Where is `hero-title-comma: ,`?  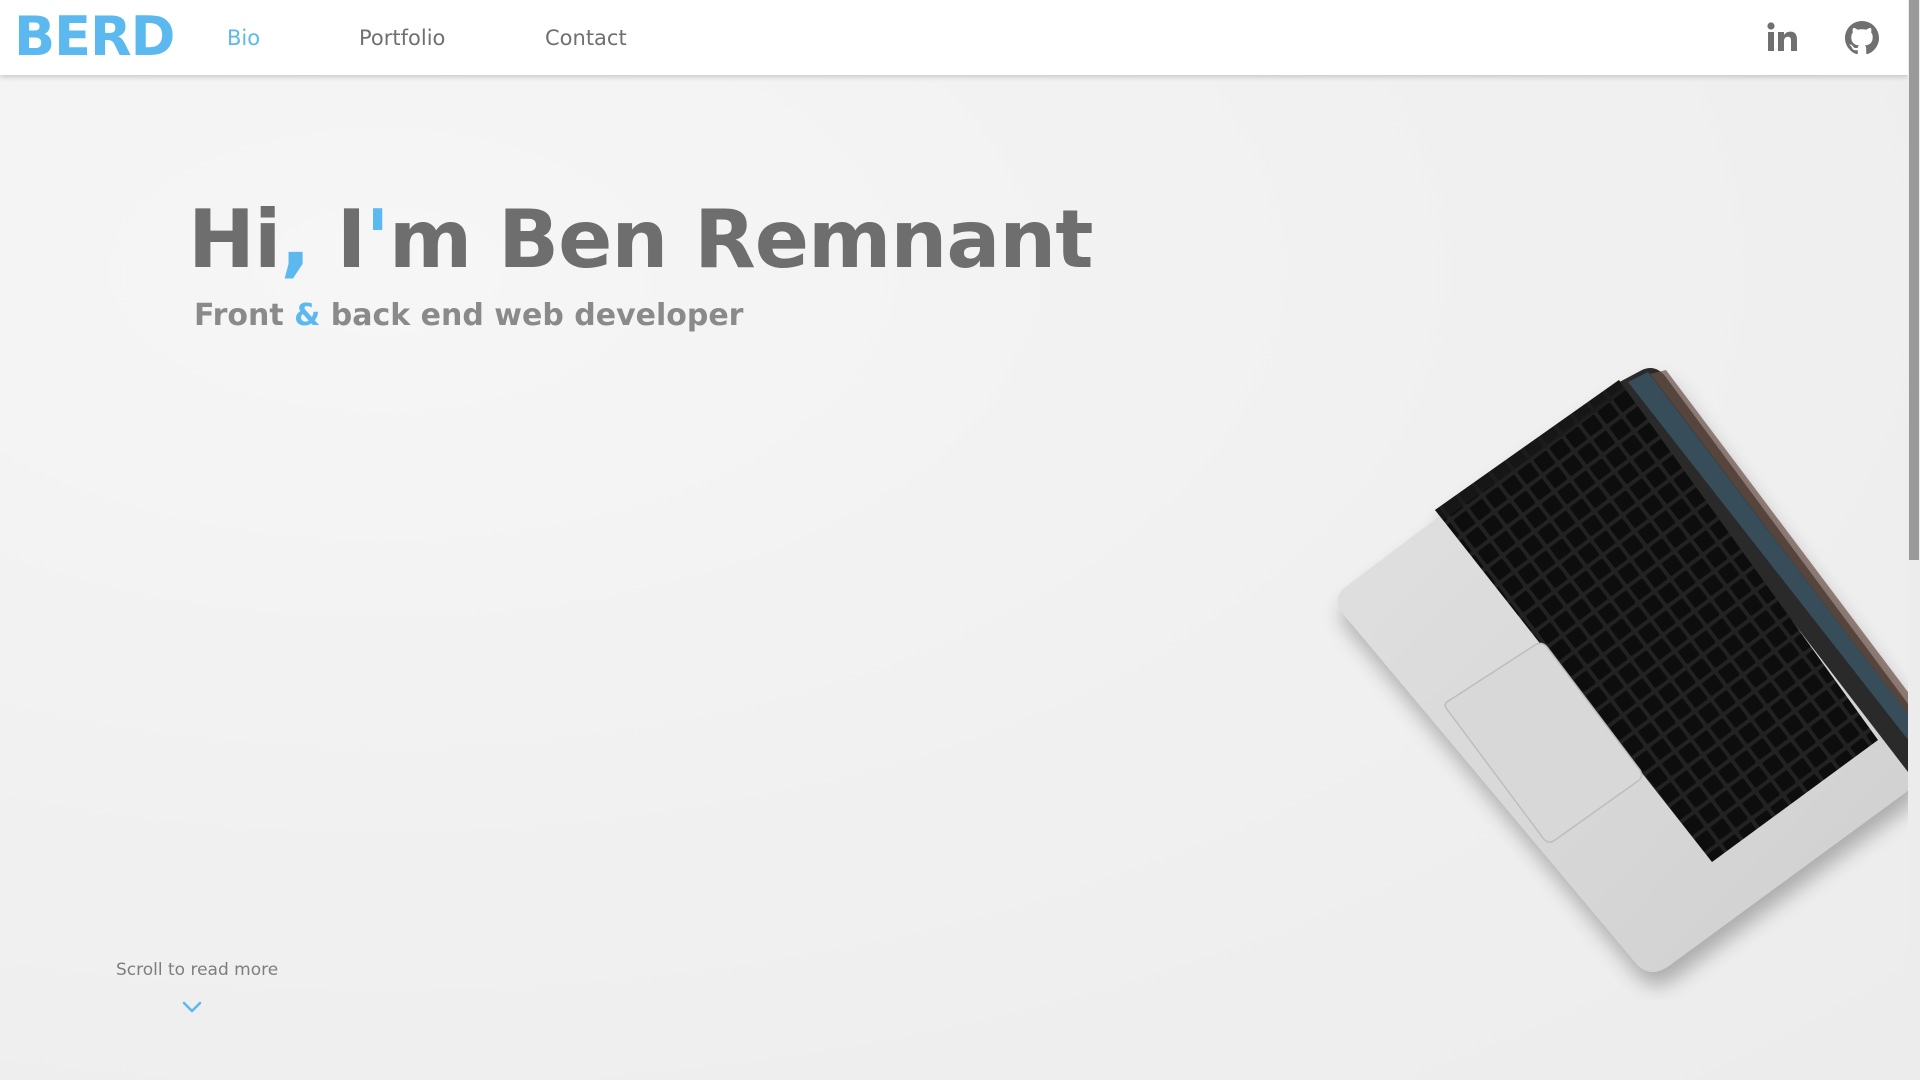 hero-title-comma: , is located at coordinates (295, 239).